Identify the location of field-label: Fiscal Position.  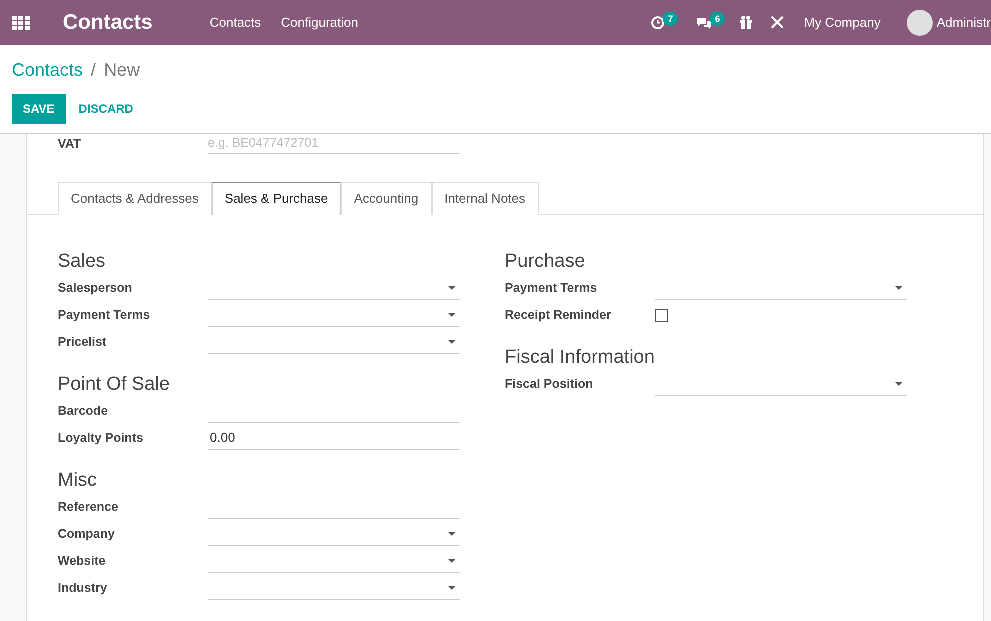
(549, 385).